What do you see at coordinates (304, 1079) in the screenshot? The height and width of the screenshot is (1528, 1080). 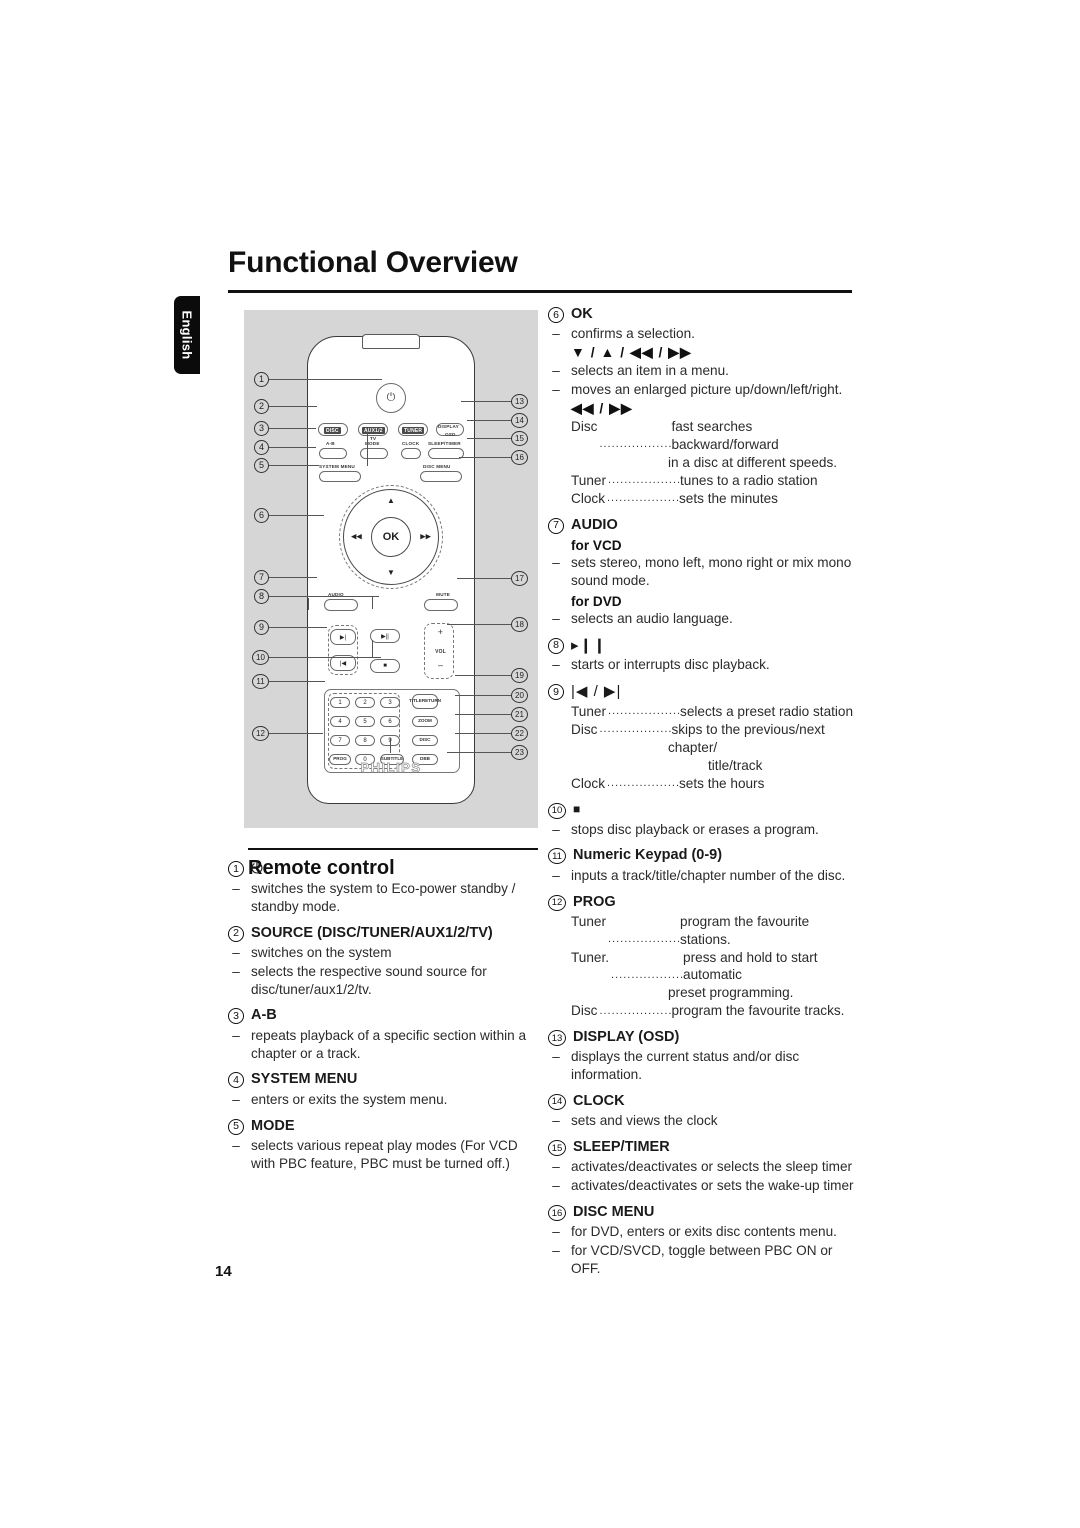 I see `entry-4-label: SYSTEM MENU` at bounding box center [304, 1079].